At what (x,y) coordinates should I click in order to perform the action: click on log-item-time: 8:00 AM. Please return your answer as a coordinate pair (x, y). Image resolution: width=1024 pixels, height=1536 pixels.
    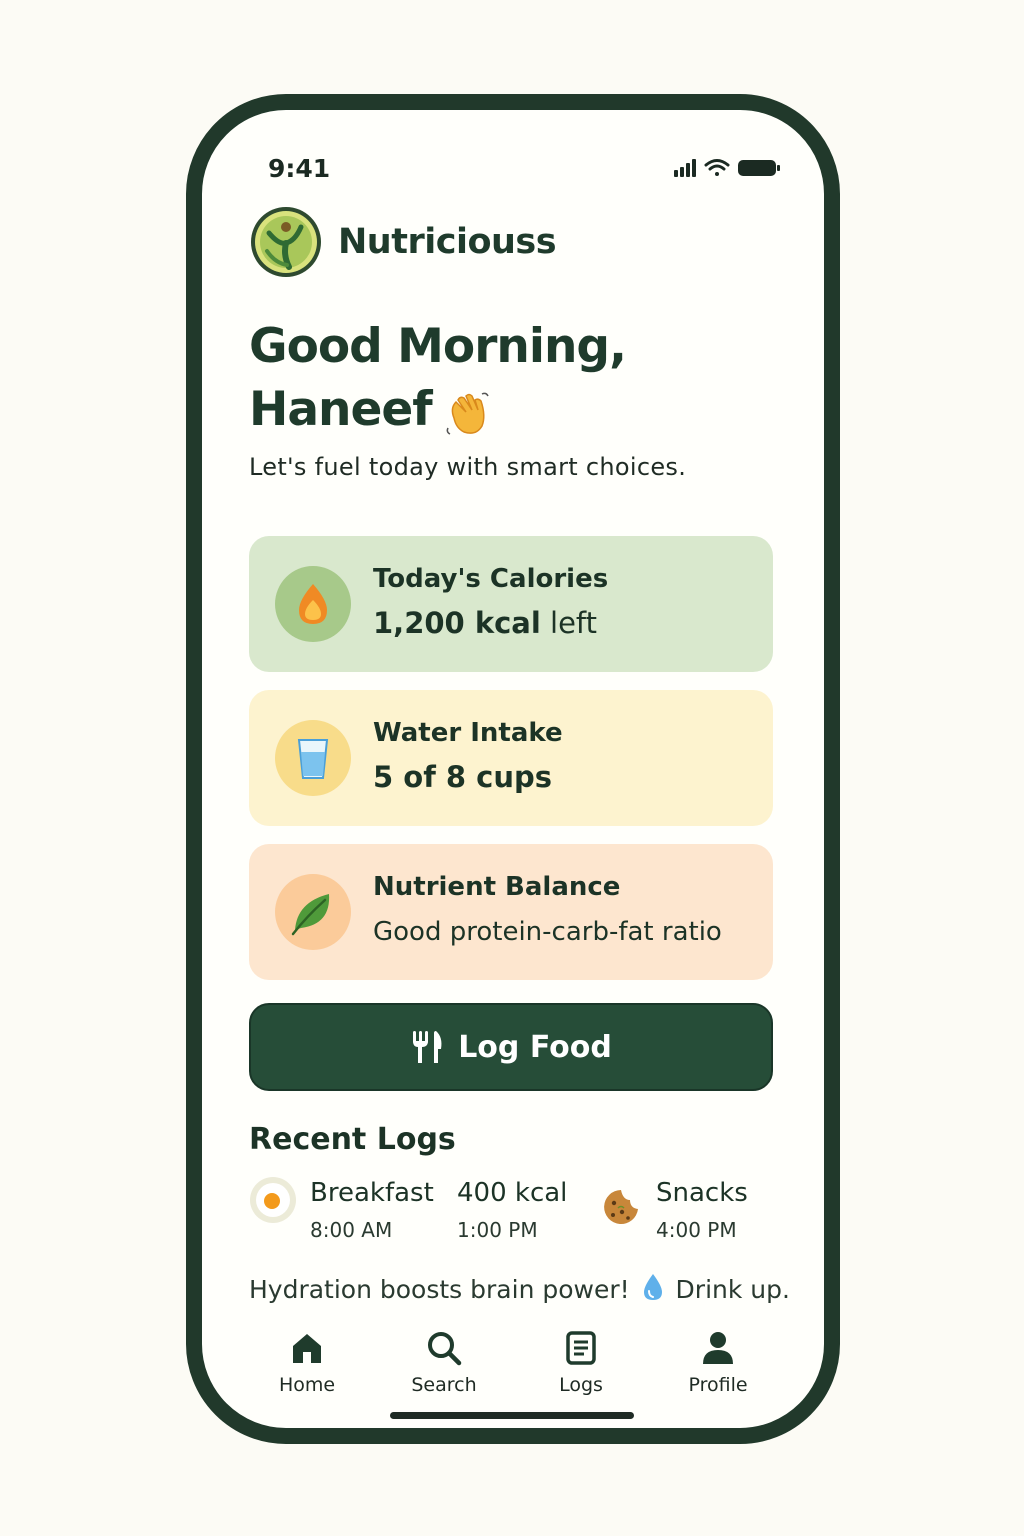
    Looking at the image, I should click on (351, 1230).